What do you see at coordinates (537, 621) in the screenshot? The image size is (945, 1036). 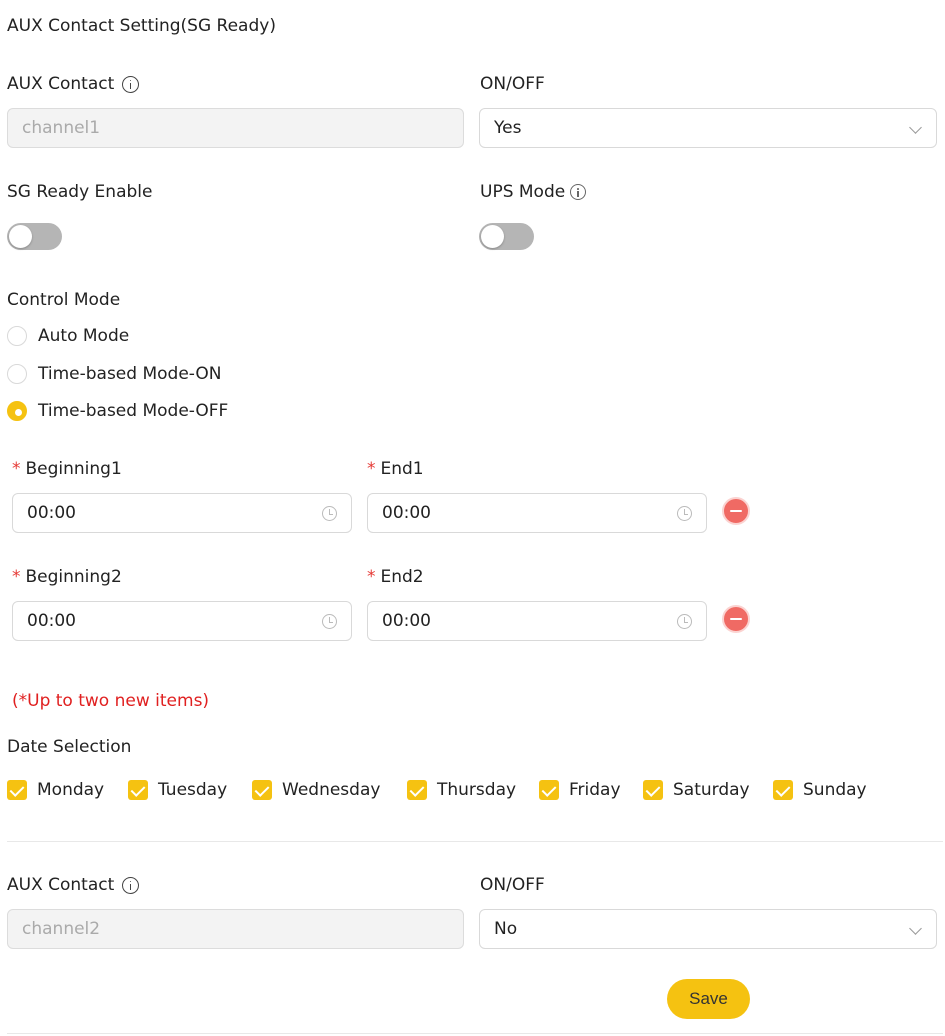 I see `end2-time-input: 00:00` at bounding box center [537, 621].